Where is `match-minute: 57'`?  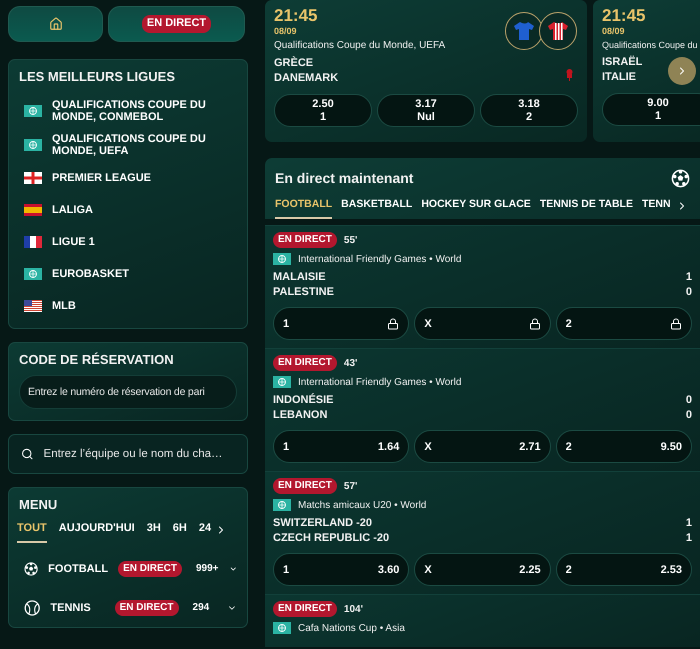 match-minute: 57' is located at coordinates (351, 486).